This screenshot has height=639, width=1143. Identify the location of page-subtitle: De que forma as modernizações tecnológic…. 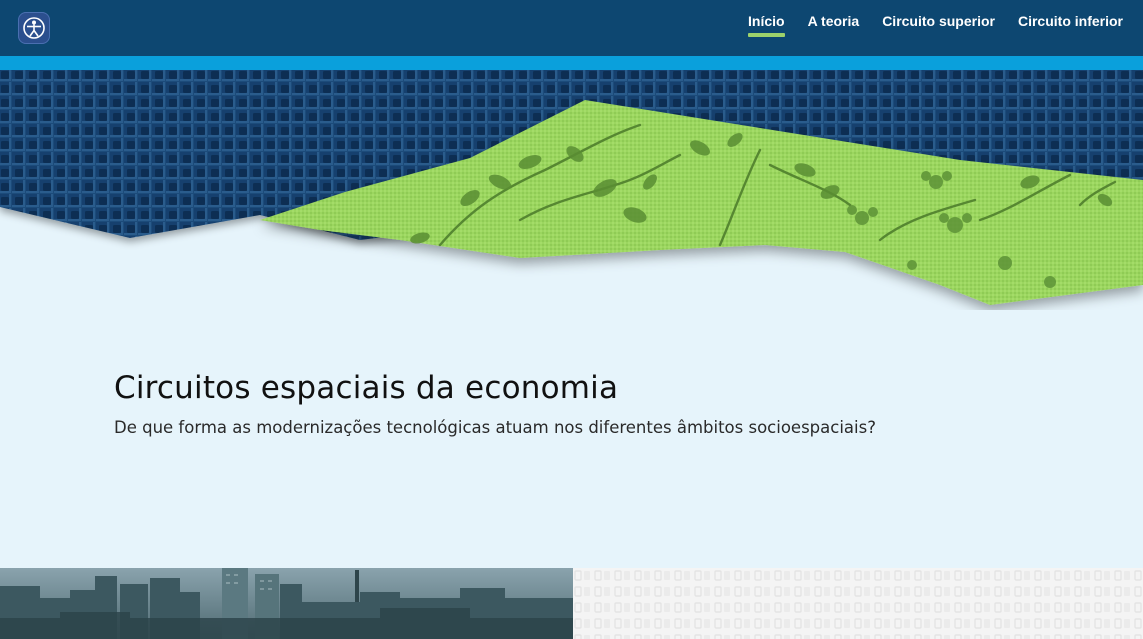
(495, 427).